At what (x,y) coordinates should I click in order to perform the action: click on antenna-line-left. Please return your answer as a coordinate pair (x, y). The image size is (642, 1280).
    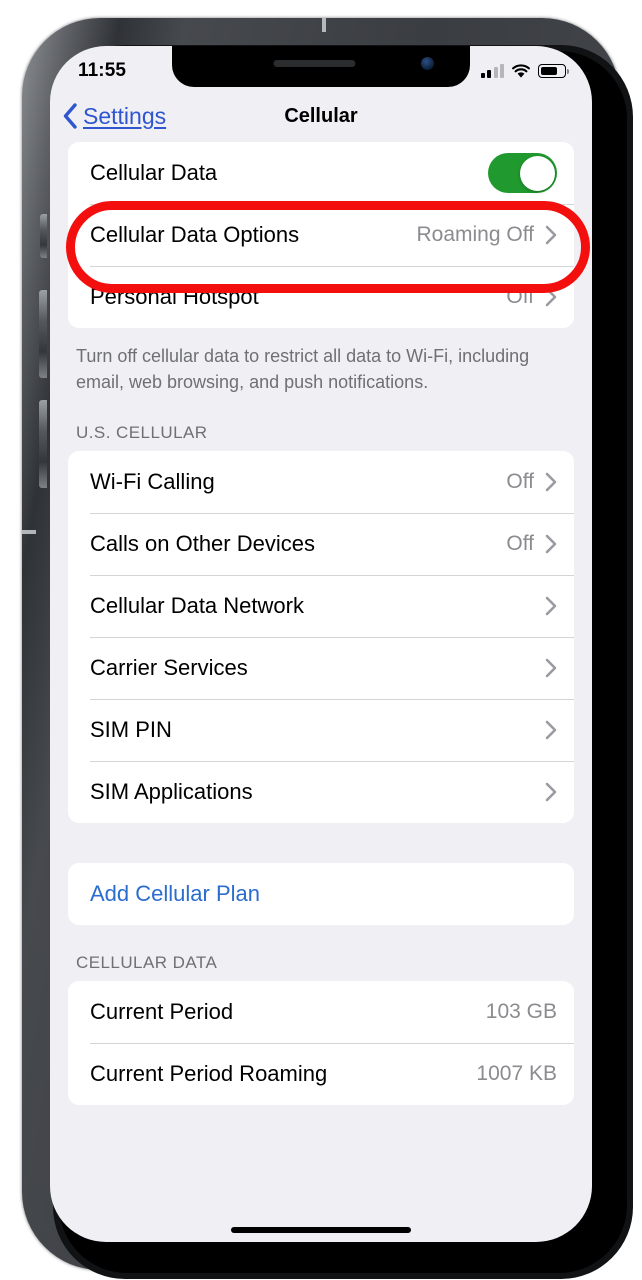
    Looking at the image, I should click on (29, 532).